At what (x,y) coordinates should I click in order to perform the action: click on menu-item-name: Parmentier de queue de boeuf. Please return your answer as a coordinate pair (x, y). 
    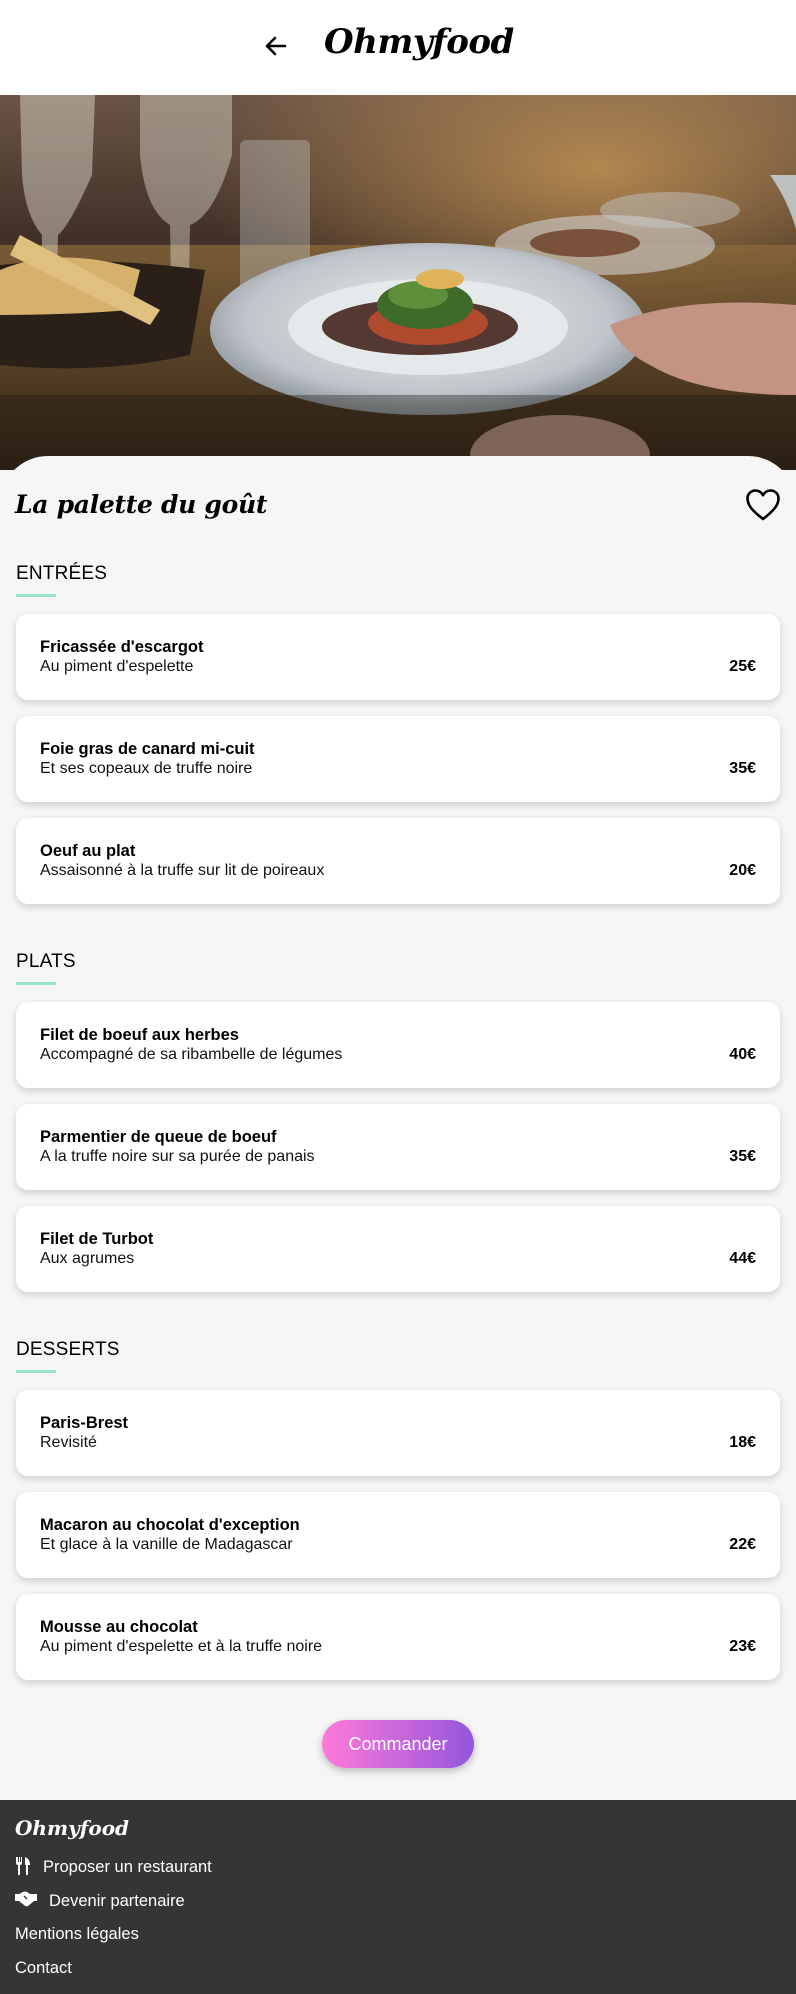
    Looking at the image, I should click on (158, 1137).